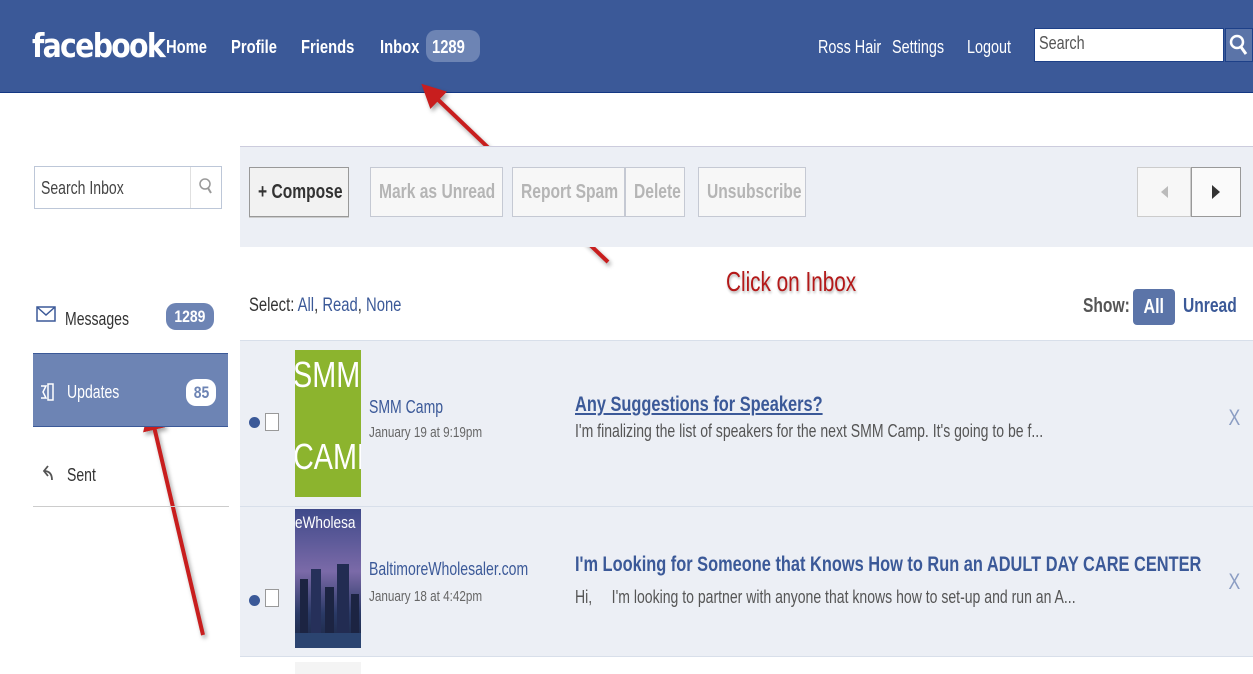  What do you see at coordinates (1154, 307) in the screenshot?
I see `show-all-toggle: All` at bounding box center [1154, 307].